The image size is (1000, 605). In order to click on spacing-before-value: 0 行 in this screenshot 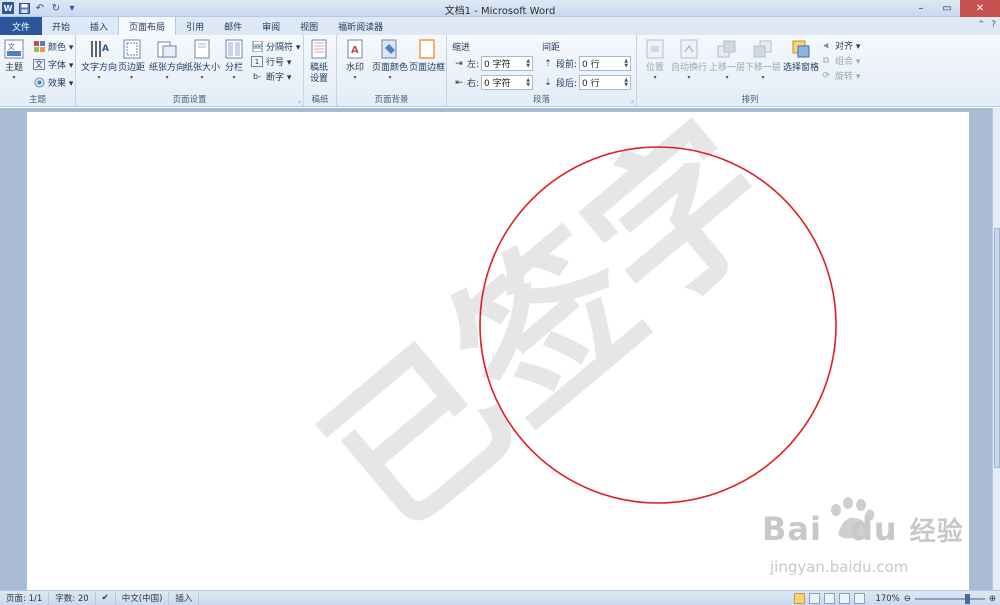, I will do `click(591, 65)`.